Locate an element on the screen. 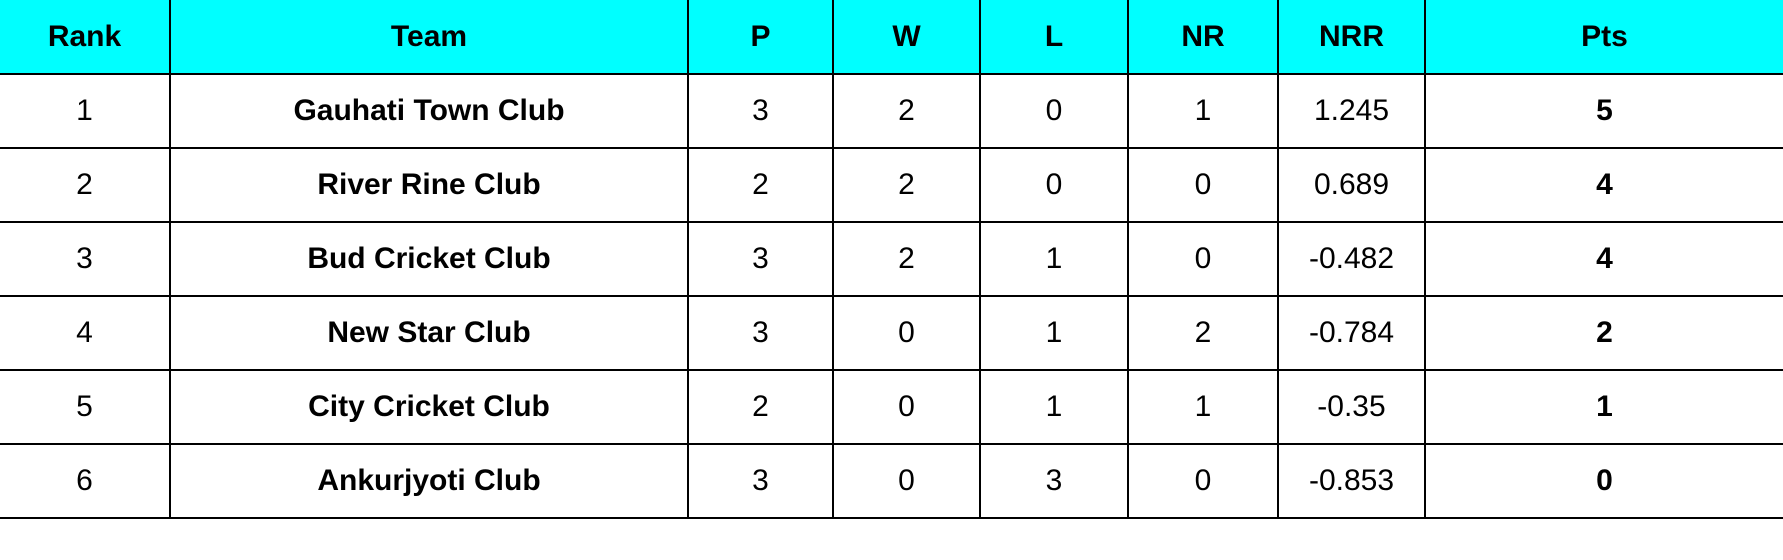 The width and height of the screenshot is (1783, 560). cell-points: 5 is located at coordinates (1604, 111).